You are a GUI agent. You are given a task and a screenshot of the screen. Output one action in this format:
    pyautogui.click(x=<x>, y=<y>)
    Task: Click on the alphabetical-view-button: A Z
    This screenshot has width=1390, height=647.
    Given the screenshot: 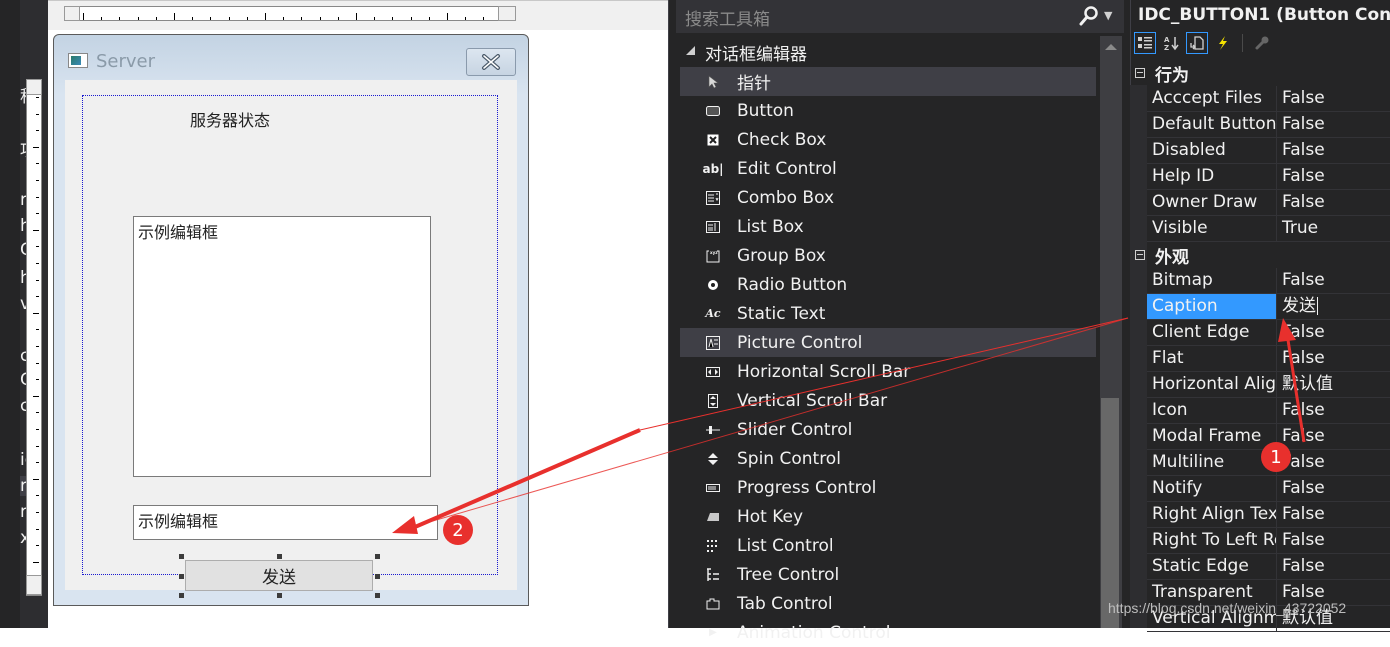 What is the action you would take?
    pyautogui.click(x=1171, y=43)
    